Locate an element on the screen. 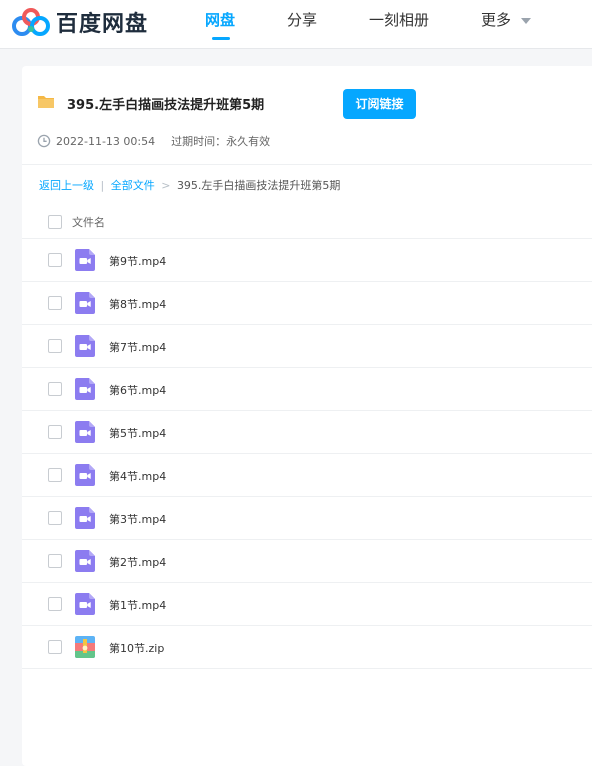 The image size is (592, 766). nav-item-album: 一刻相册 is located at coordinates (399, 19).